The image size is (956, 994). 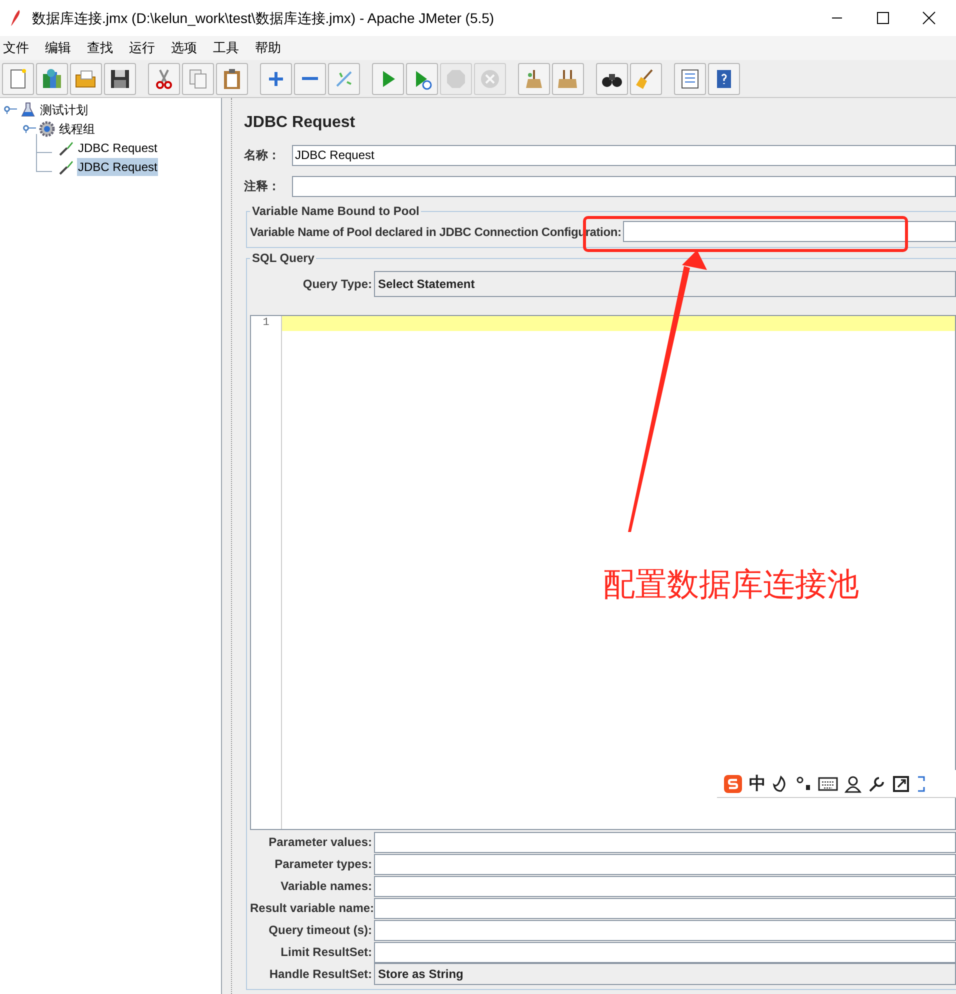 What do you see at coordinates (877, 783) in the screenshot?
I see `wrench-icon` at bounding box center [877, 783].